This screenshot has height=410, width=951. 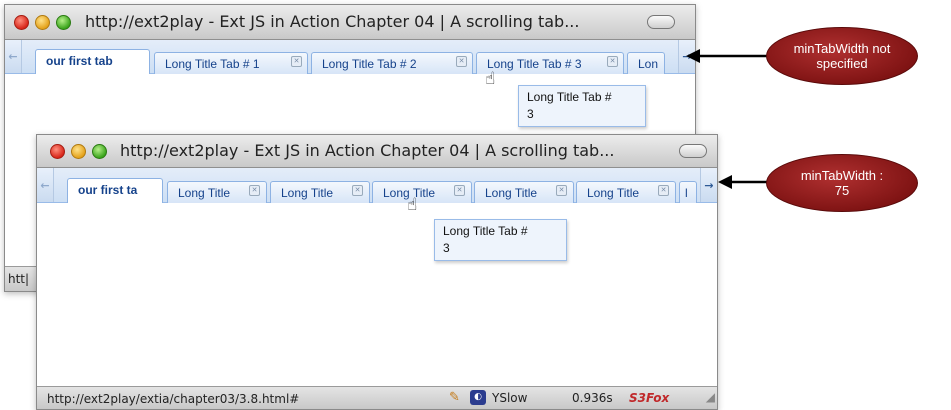 What do you see at coordinates (649, 398) in the screenshot?
I see `s3fox-label: S3Fox` at bounding box center [649, 398].